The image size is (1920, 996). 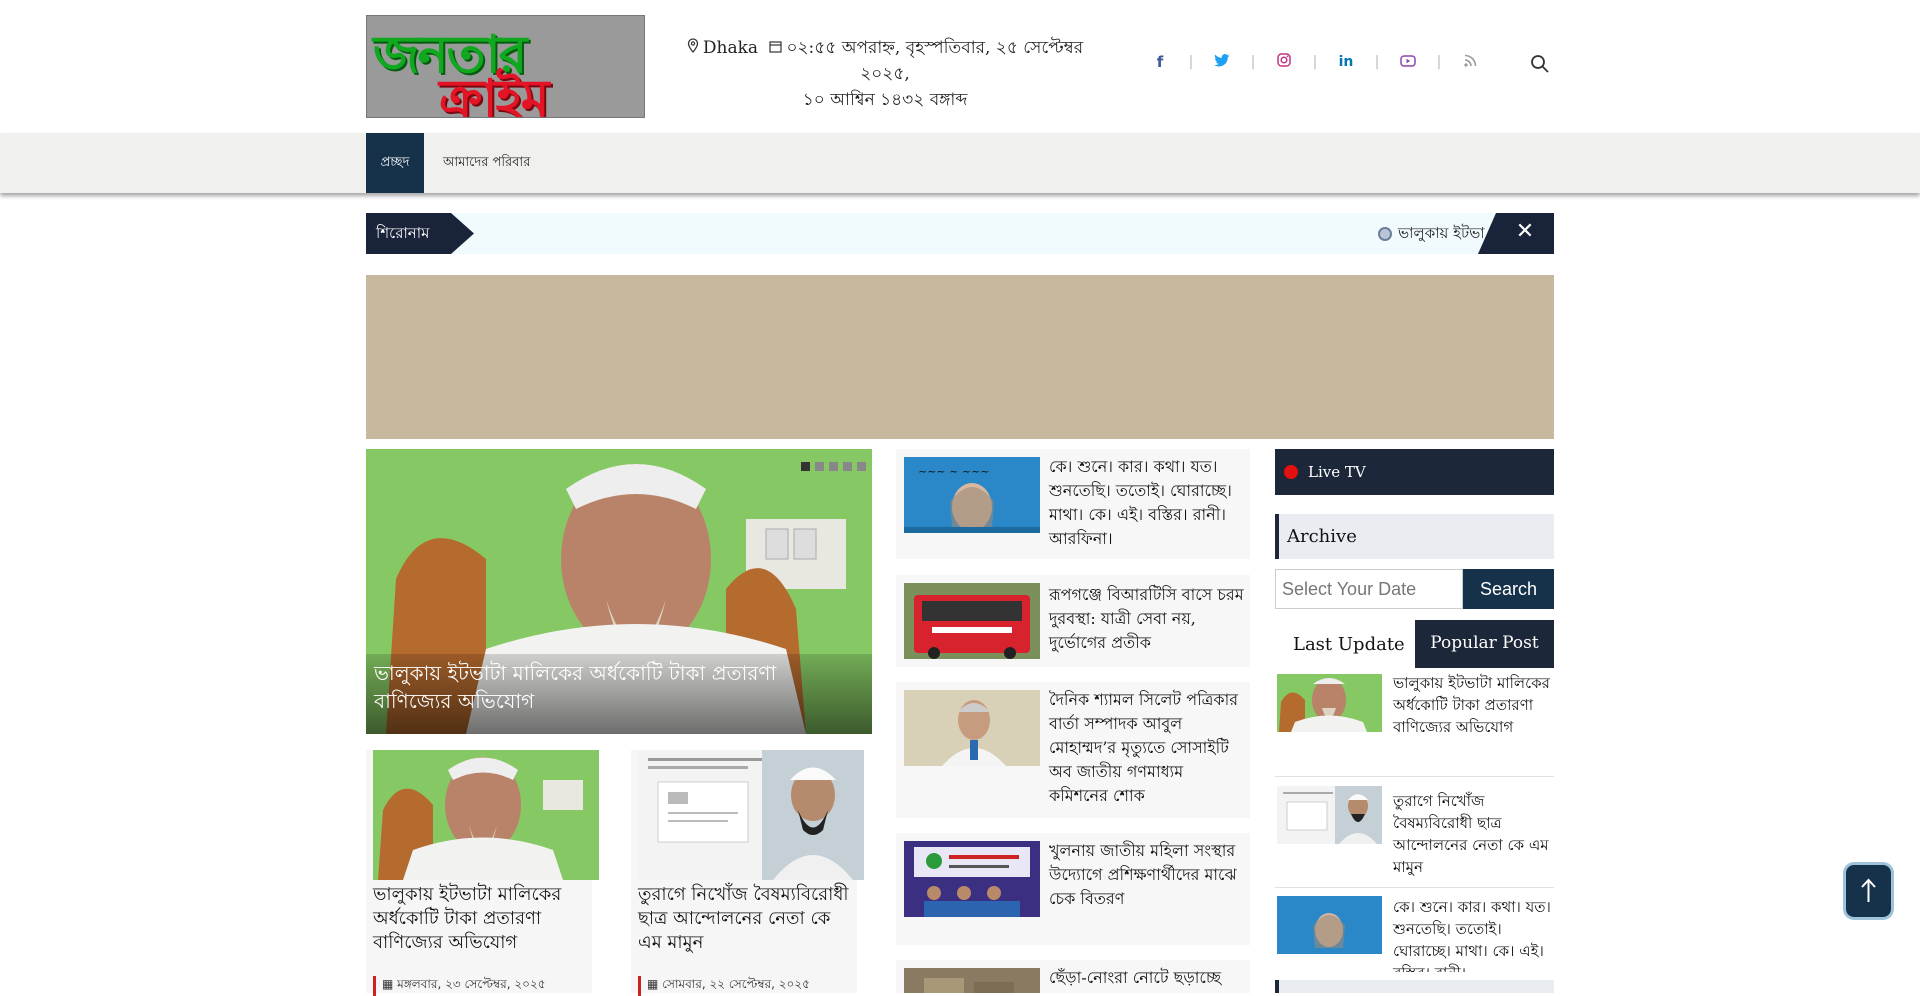 What do you see at coordinates (1160, 62) in the screenshot?
I see `facebook-icon: f` at bounding box center [1160, 62].